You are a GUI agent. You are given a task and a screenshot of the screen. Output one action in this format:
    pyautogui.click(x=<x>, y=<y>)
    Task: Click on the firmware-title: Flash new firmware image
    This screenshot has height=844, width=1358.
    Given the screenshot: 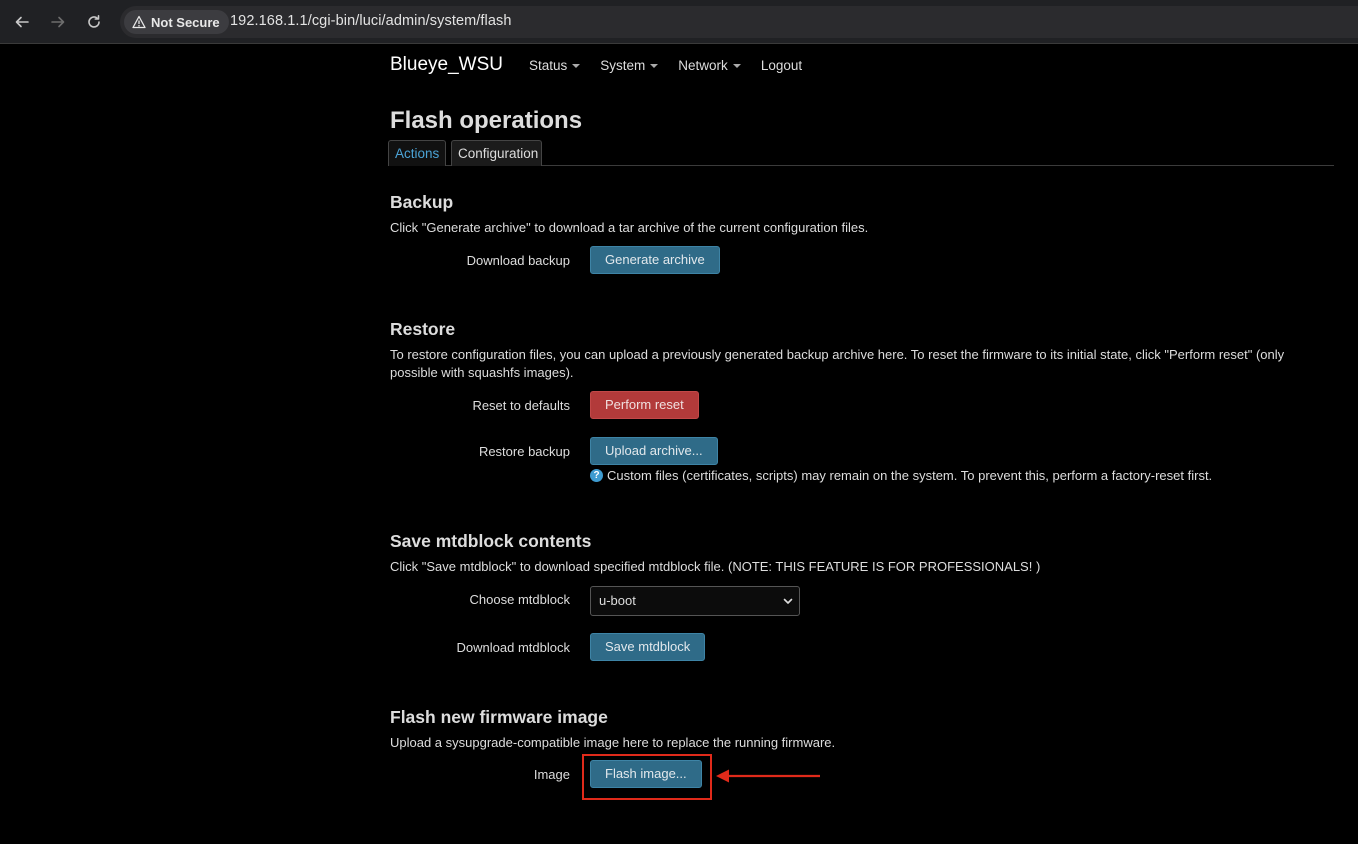 What is the action you would take?
    pyautogui.click(x=499, y=717)
    